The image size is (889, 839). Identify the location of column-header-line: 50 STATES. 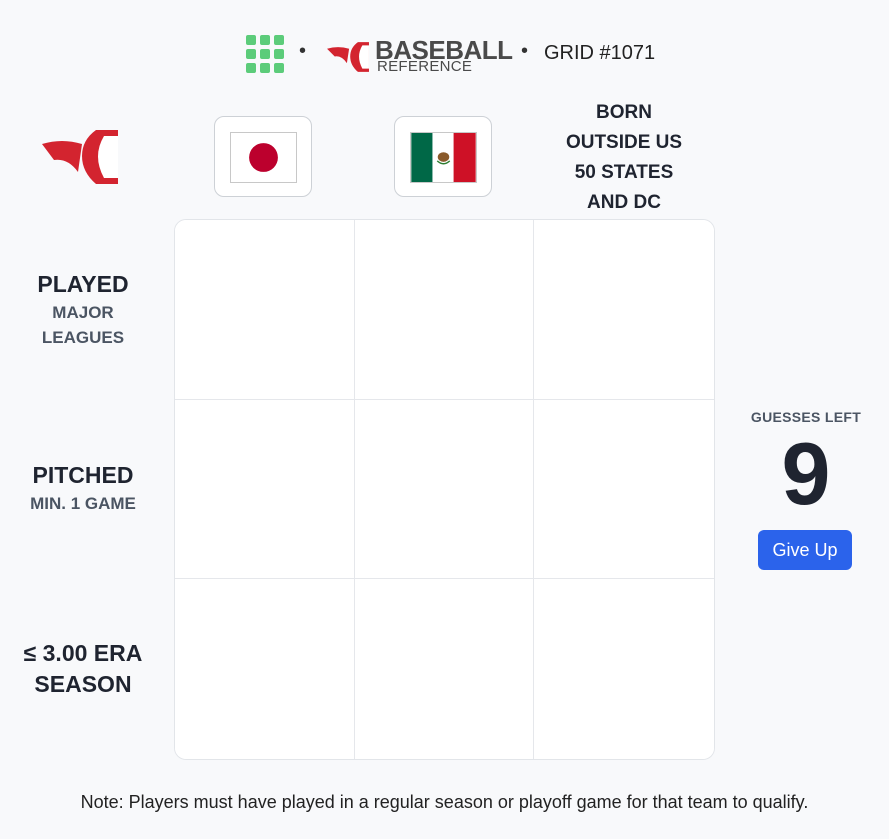
(624, 172).